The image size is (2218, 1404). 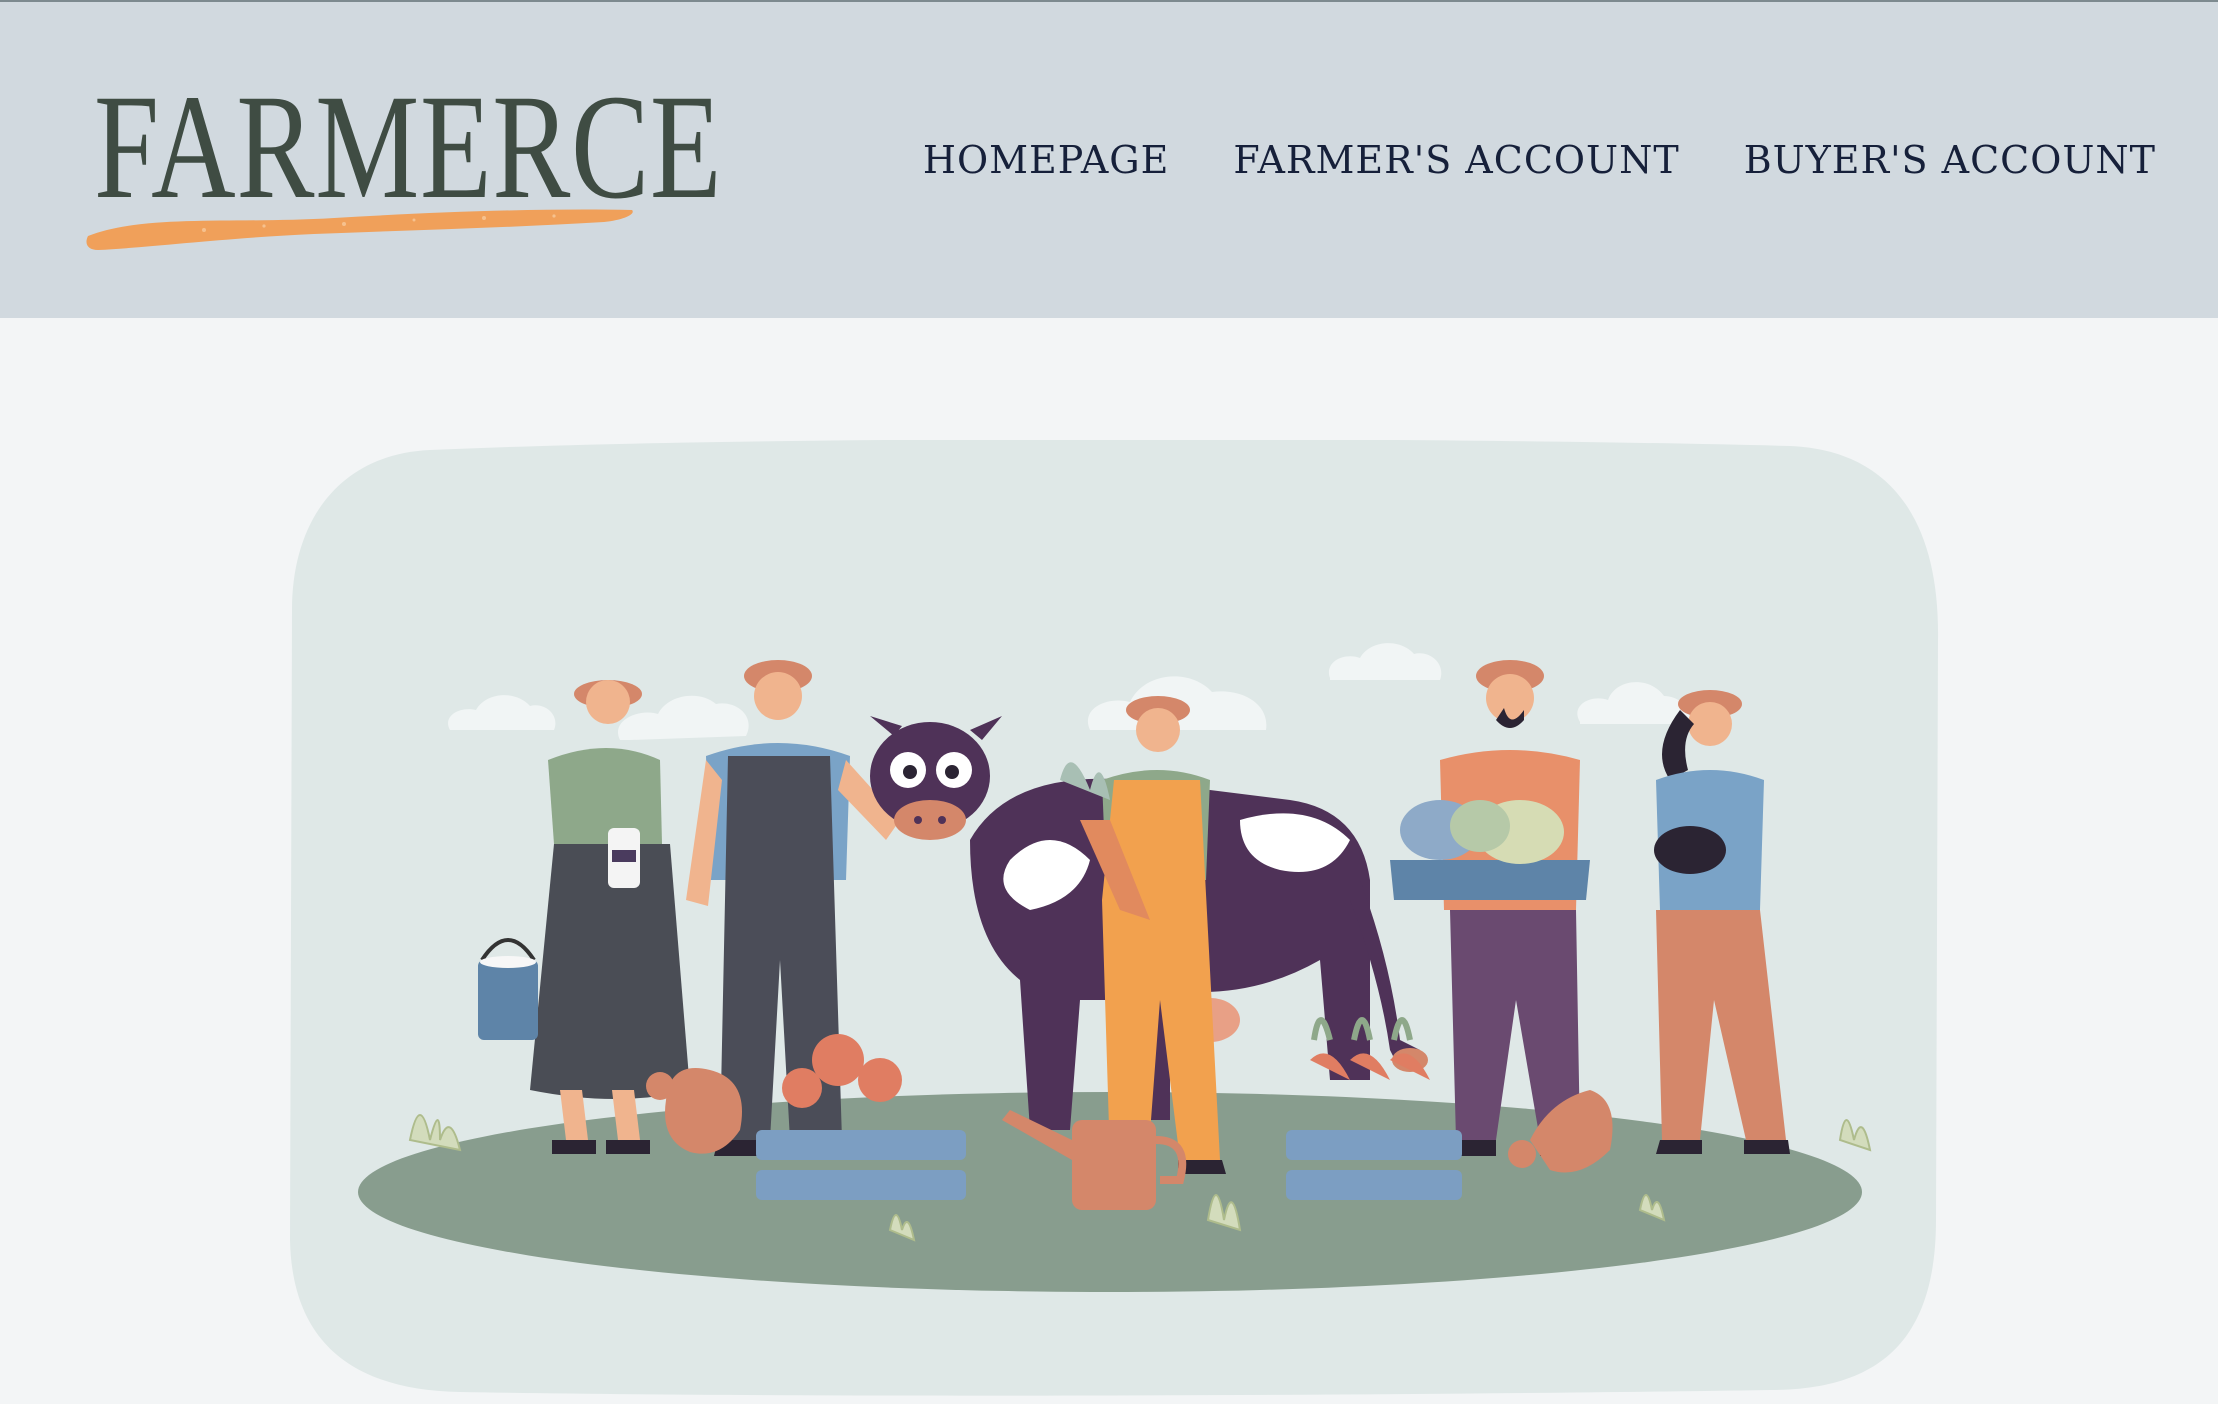 What do you see at coordinates (402, 162) in the screenshot?
I see `brand-logo: FARMERCE` at bounding box center [402, 162].